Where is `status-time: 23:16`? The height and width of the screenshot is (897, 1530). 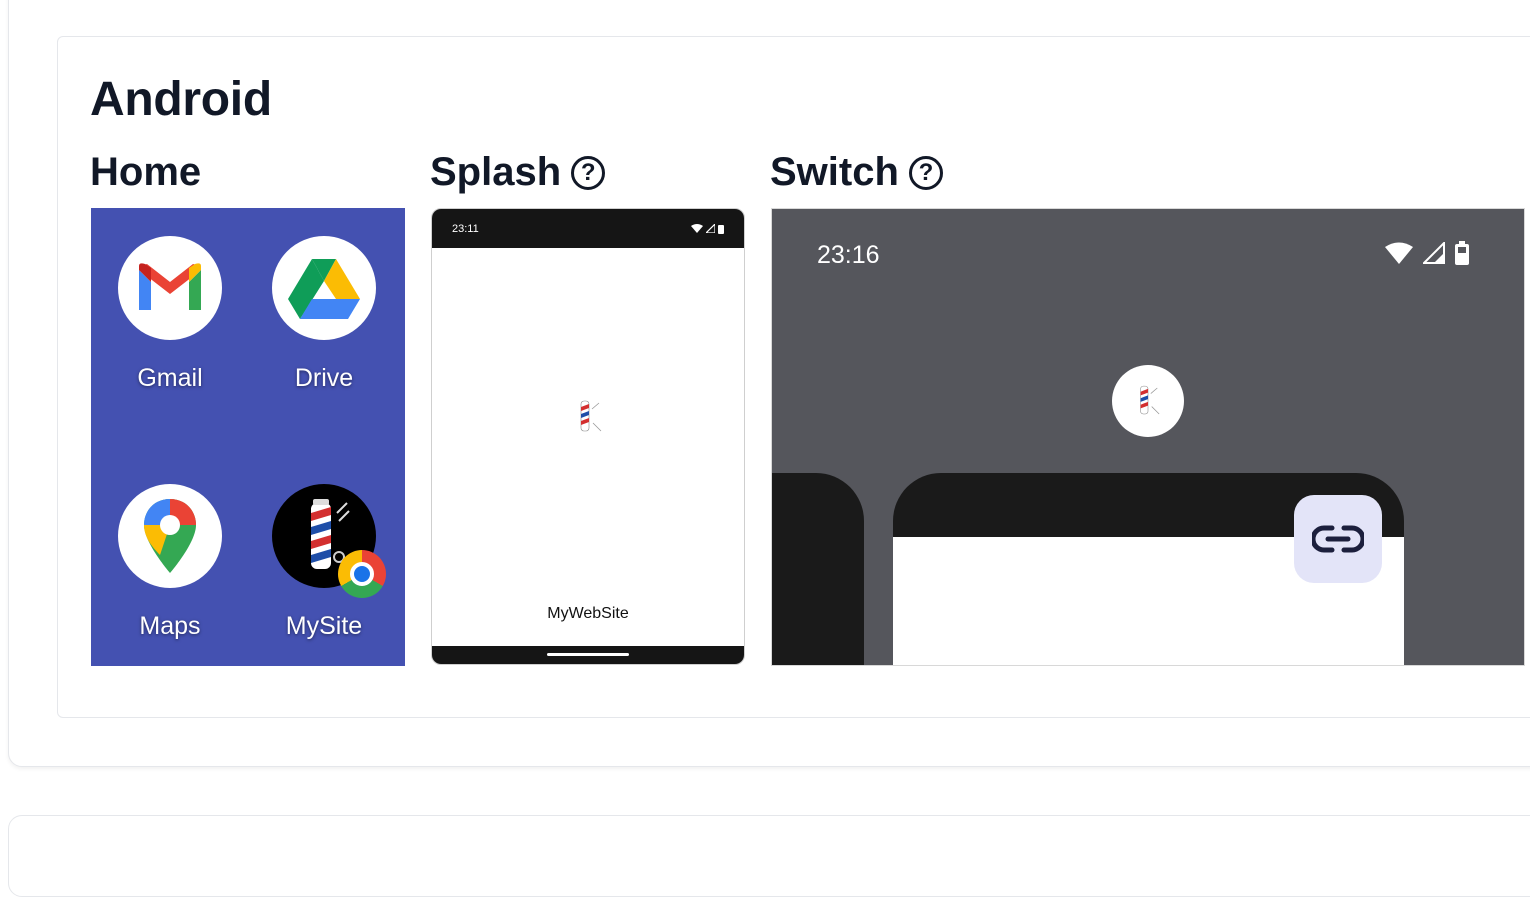 status-time: 23:16 is located at coordinates (848, 255).